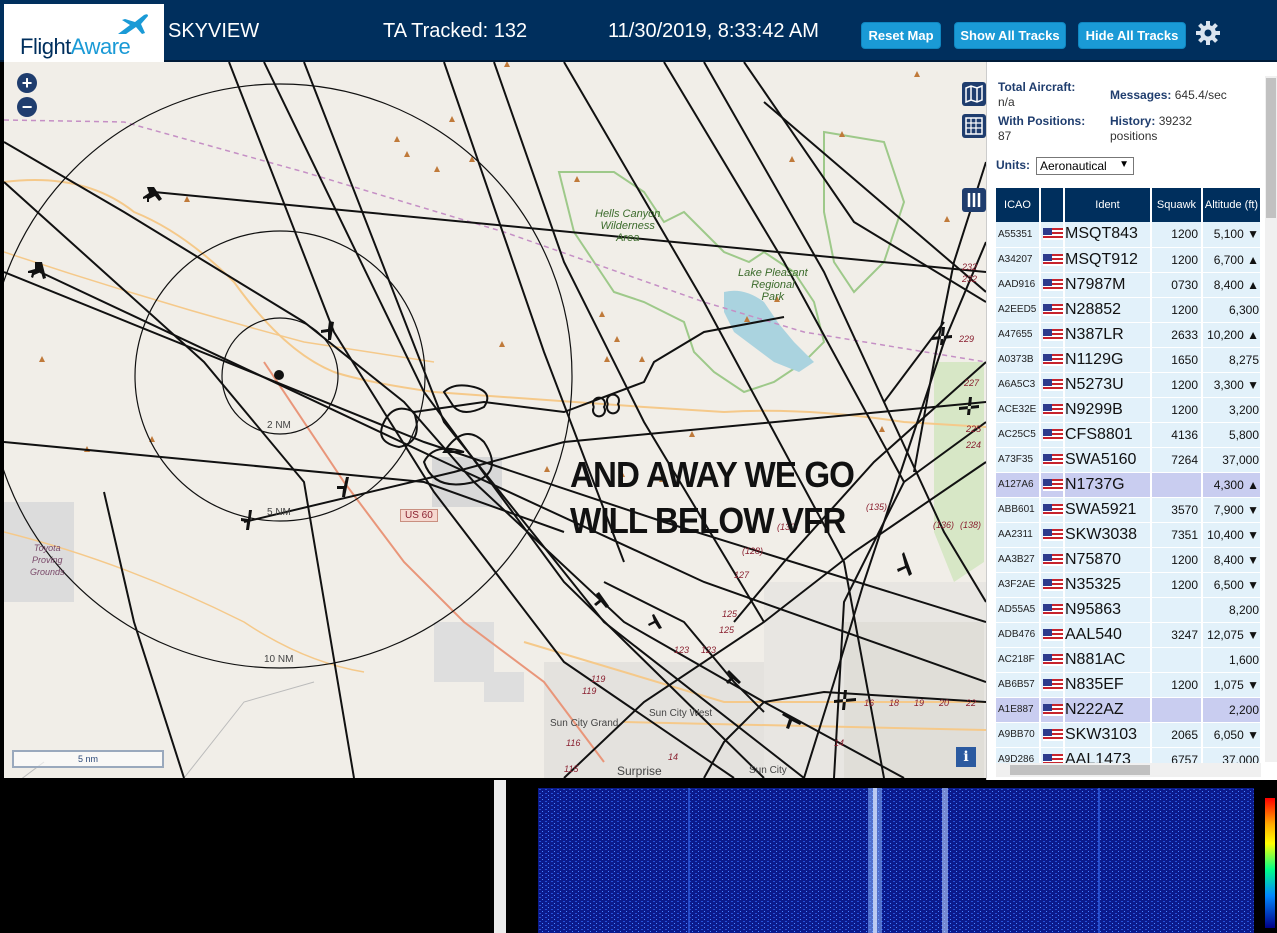 The height and width of the screenshot is (933, 1277). Describe the element at coordinates (901, 35) in the screenshot. I see `reset-map-button: Reset Map` at that location.